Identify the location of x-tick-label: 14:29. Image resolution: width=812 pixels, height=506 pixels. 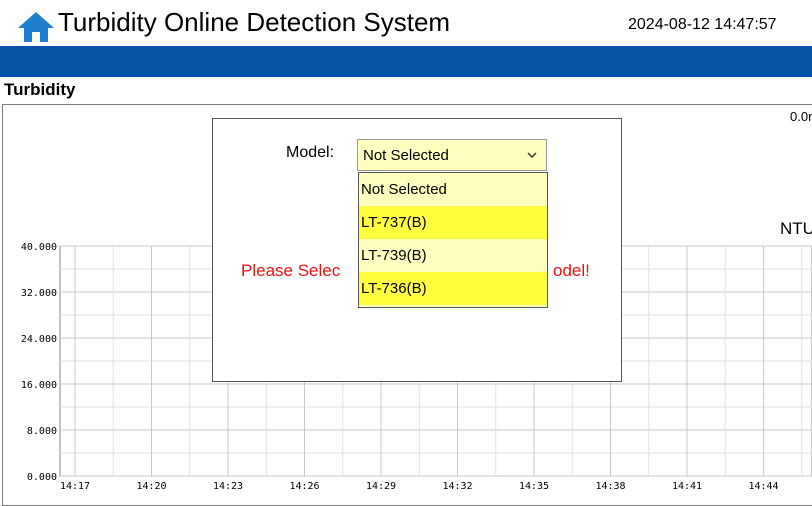
(381, 486).